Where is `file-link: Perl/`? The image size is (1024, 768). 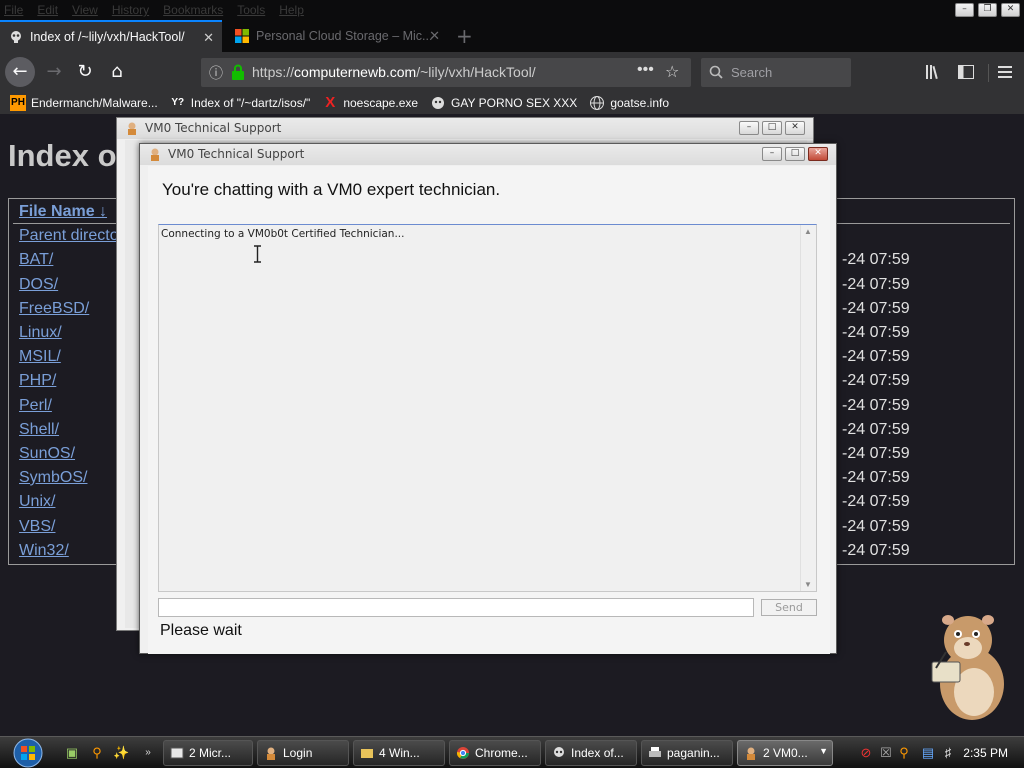
file-link: Perl/ is located at coordinates (35, 406).